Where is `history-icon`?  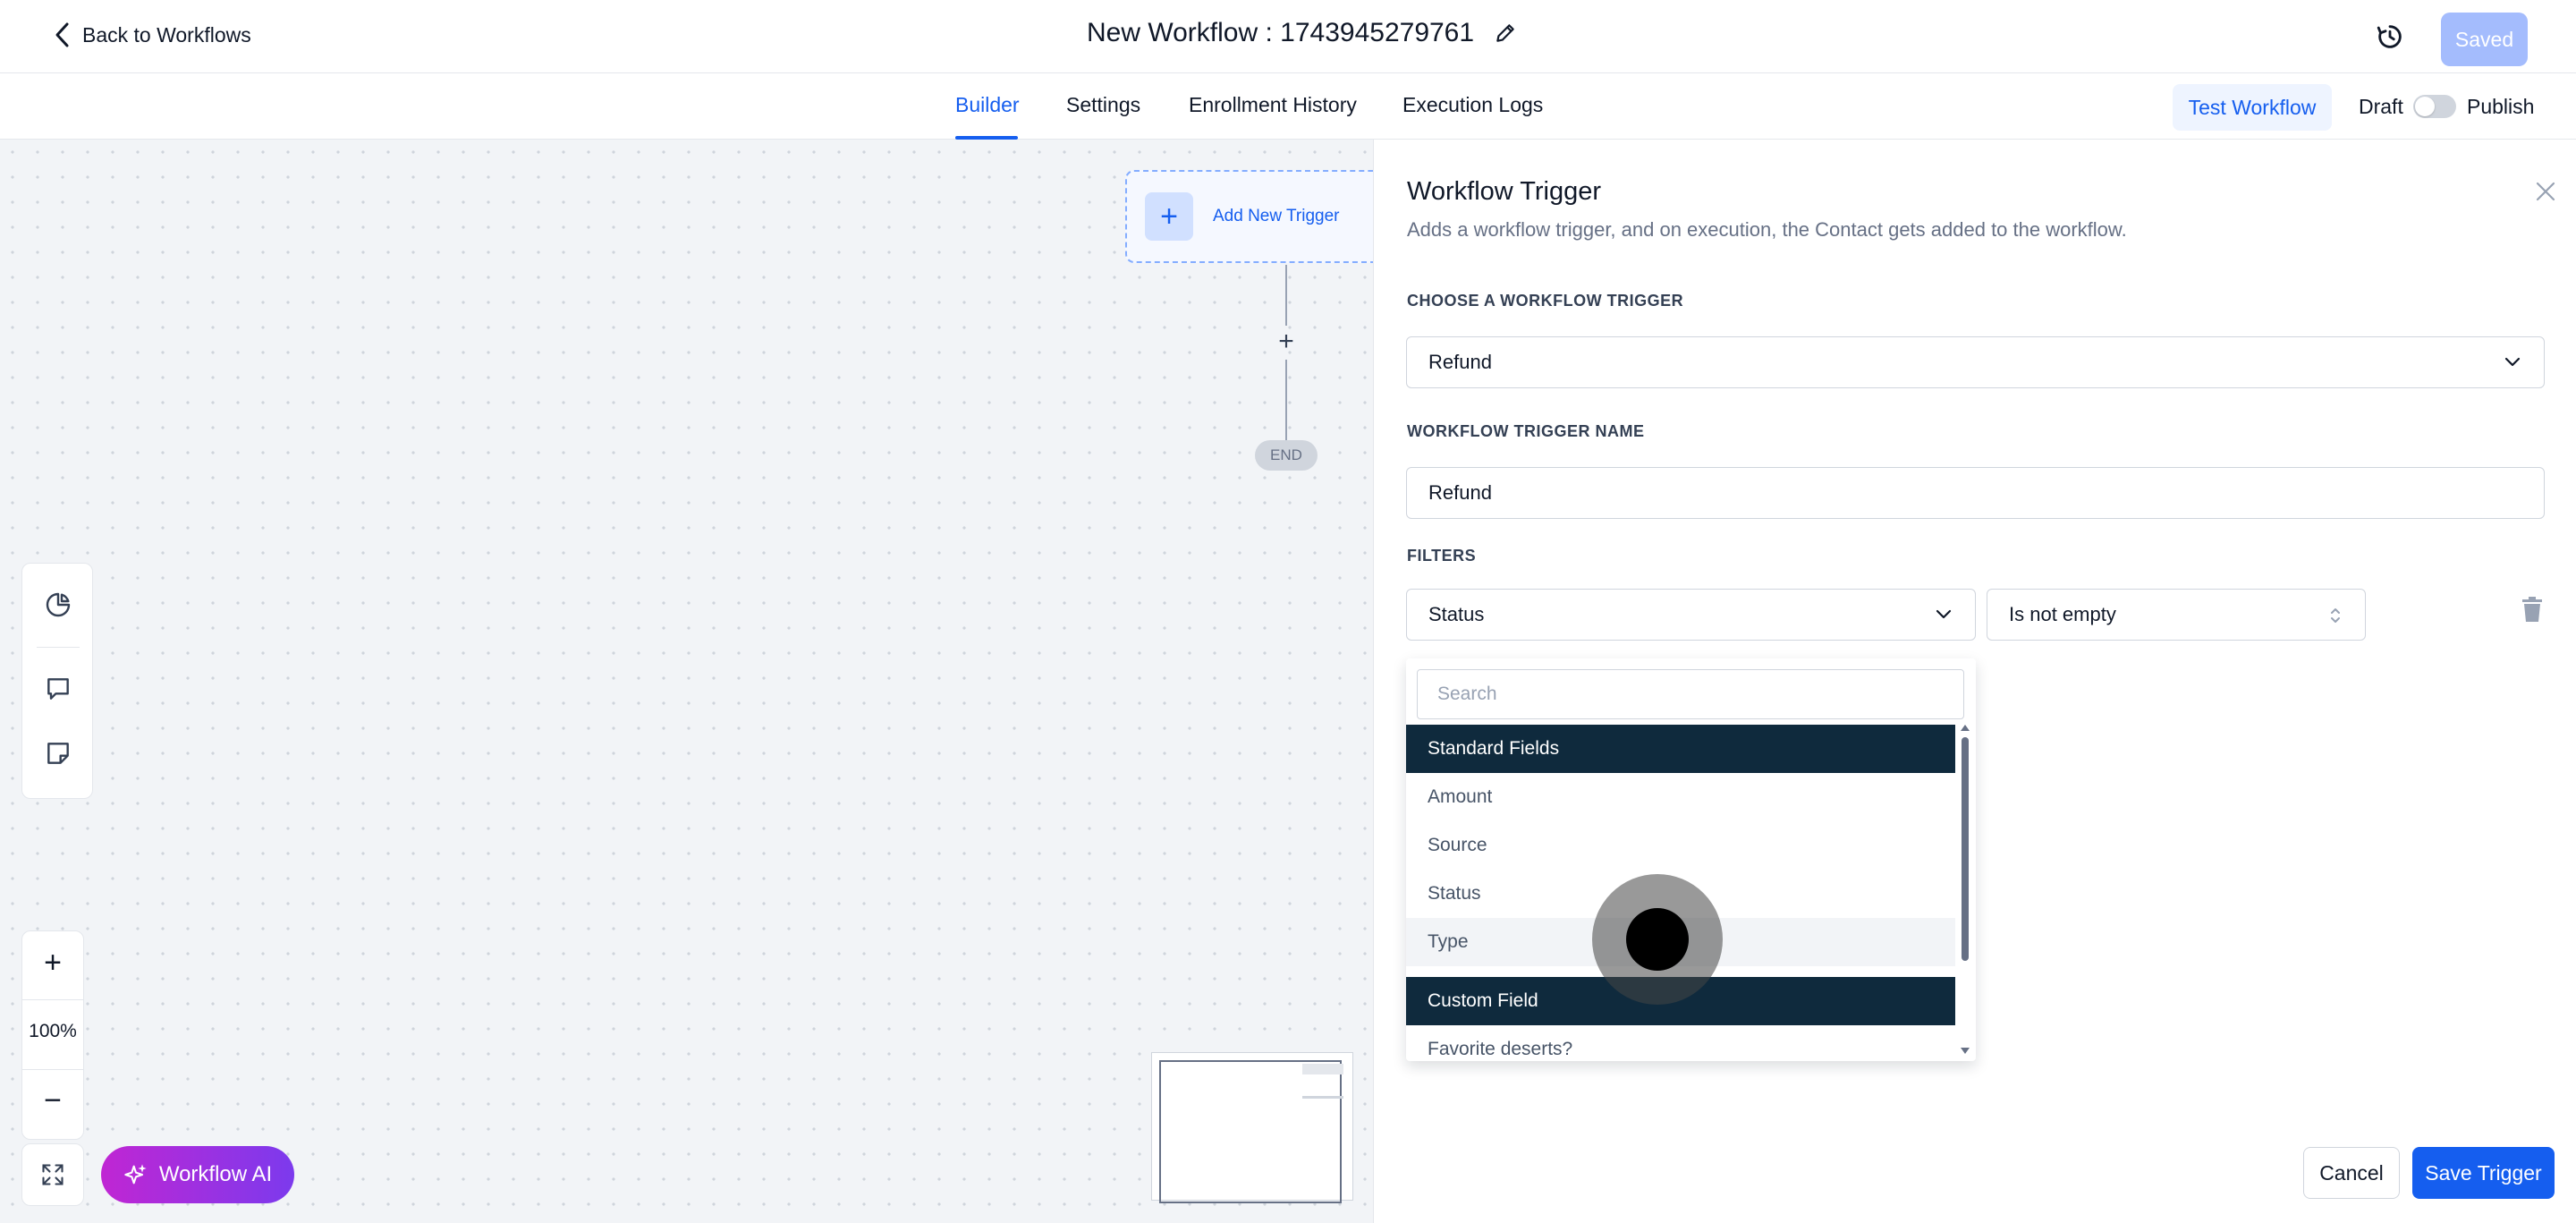
history-icon is located at coordinates (2390, 36).